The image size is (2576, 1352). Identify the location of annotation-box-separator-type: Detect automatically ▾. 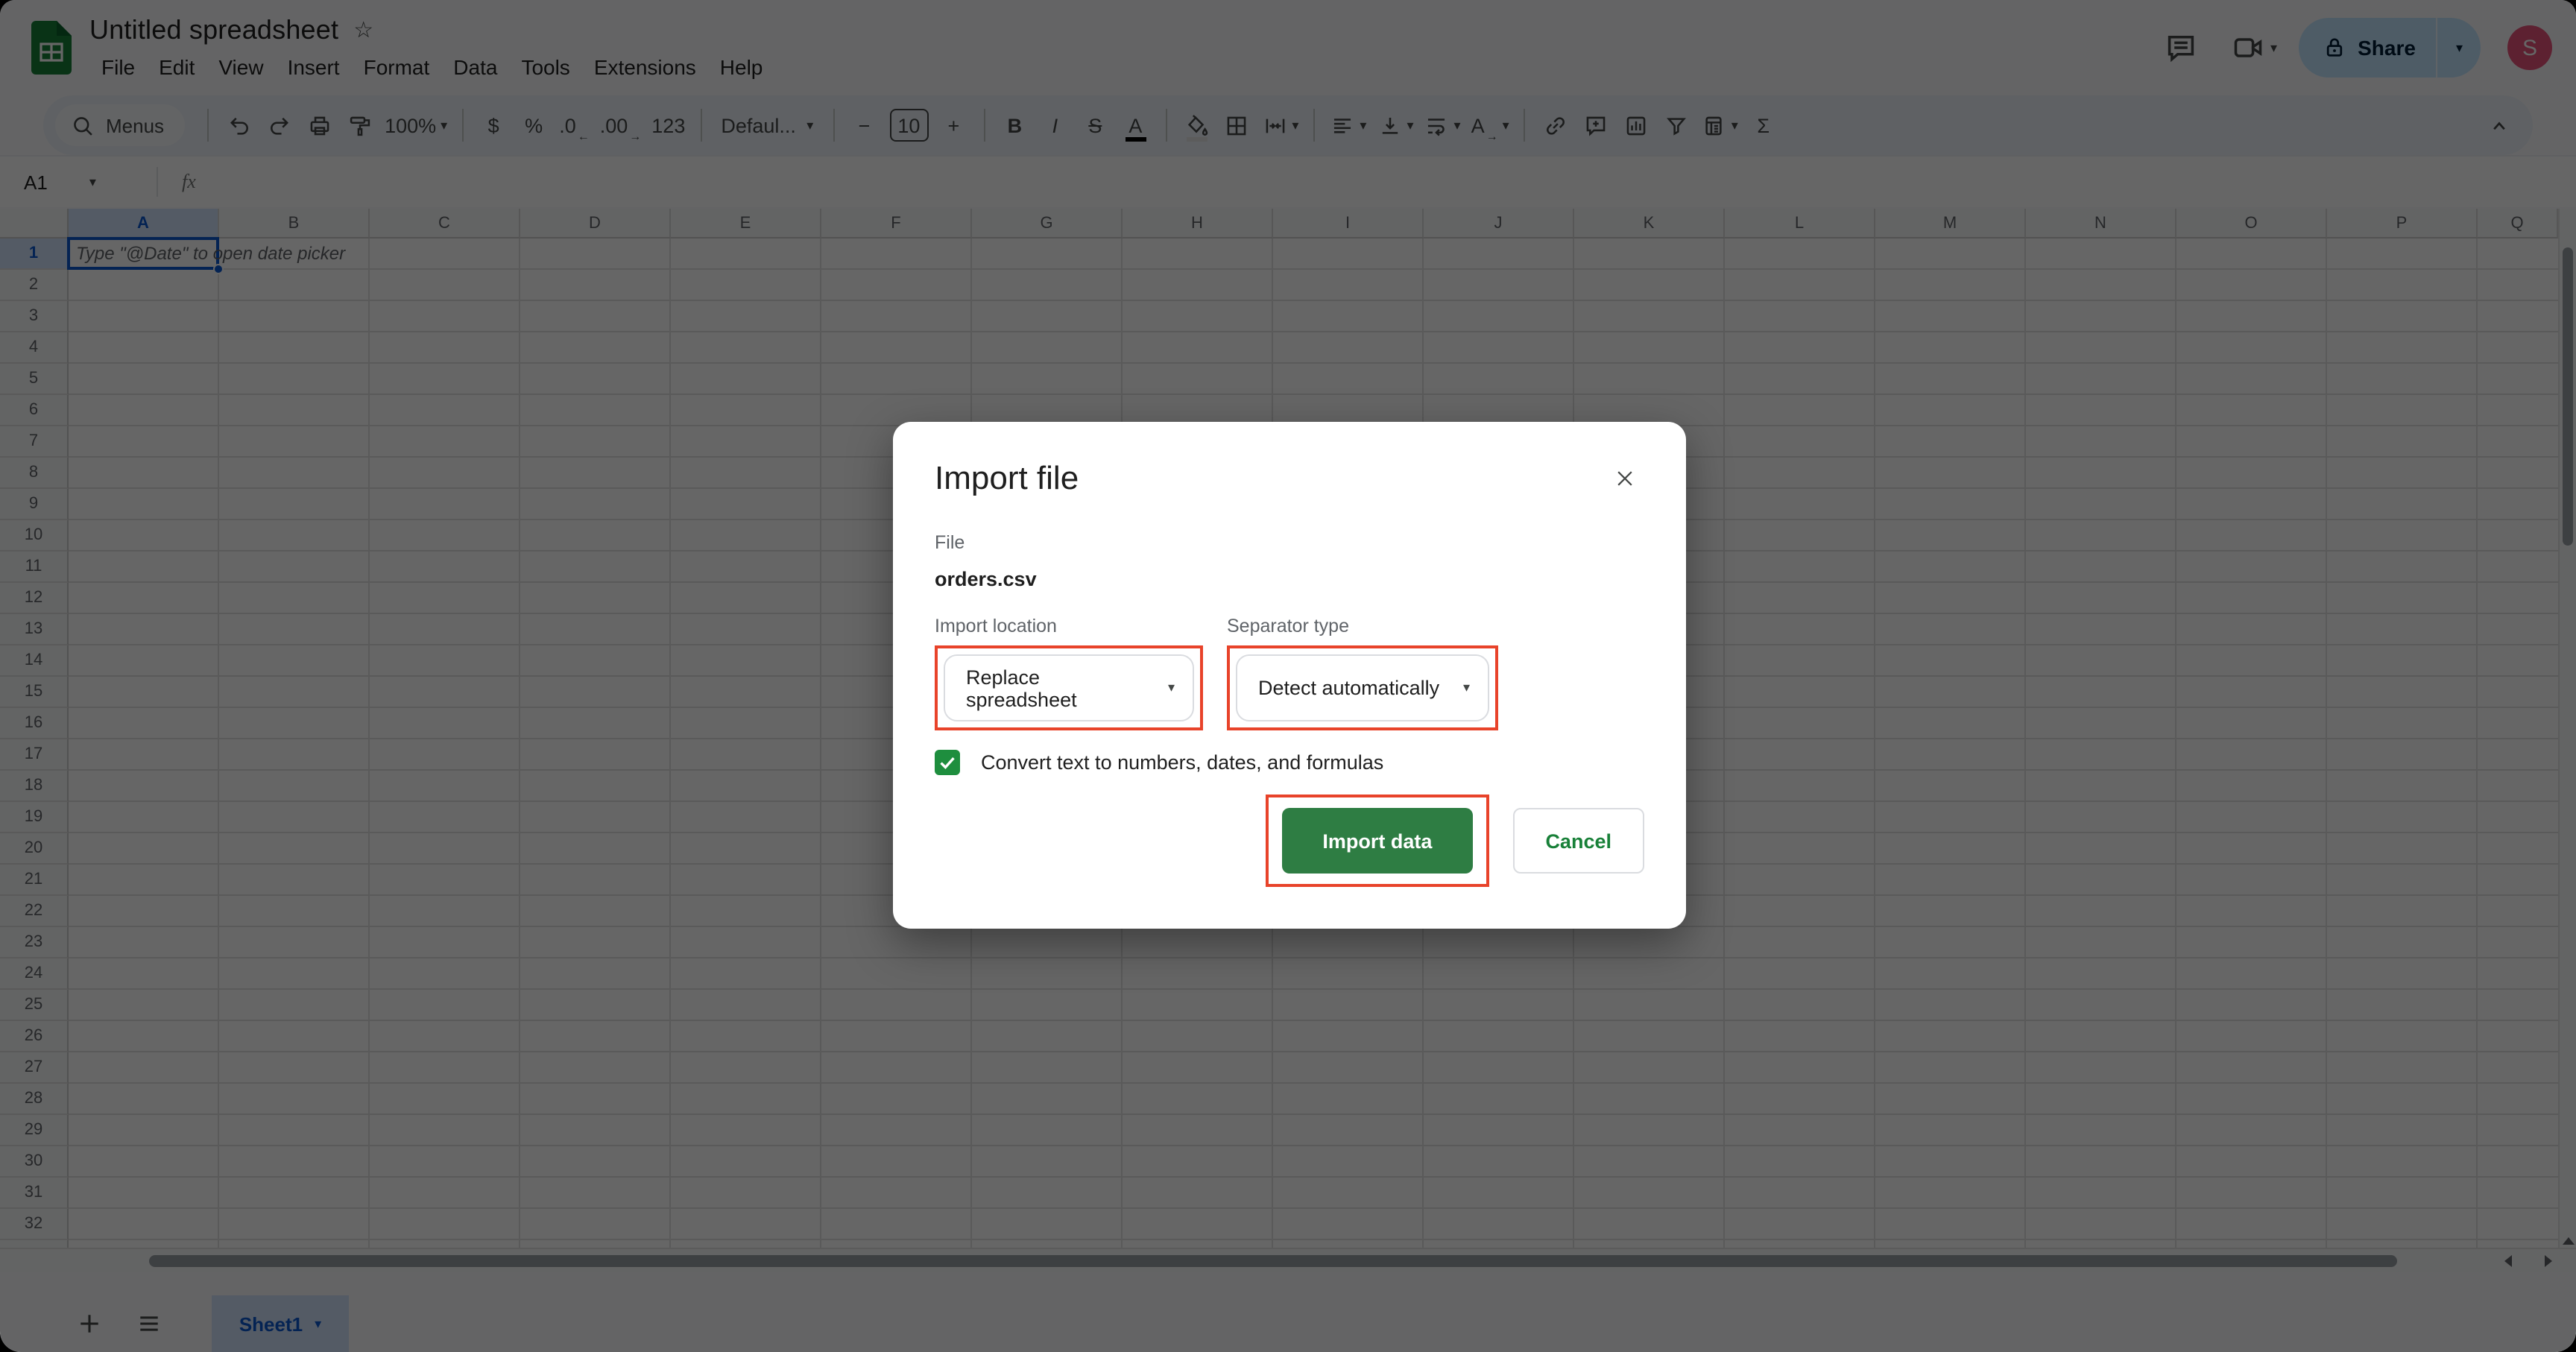
(1362, 687).